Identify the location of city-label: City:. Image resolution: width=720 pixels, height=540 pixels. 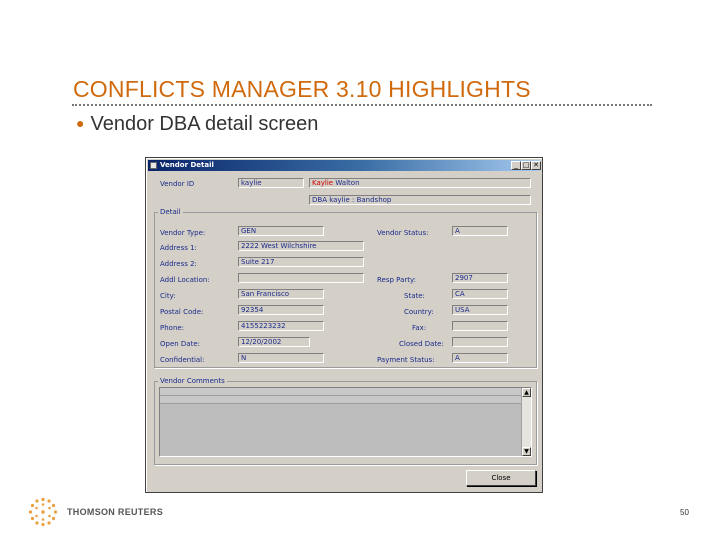
(168, 296).